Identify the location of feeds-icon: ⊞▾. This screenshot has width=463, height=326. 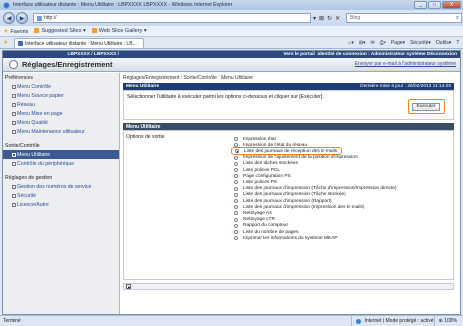
(362, 43).